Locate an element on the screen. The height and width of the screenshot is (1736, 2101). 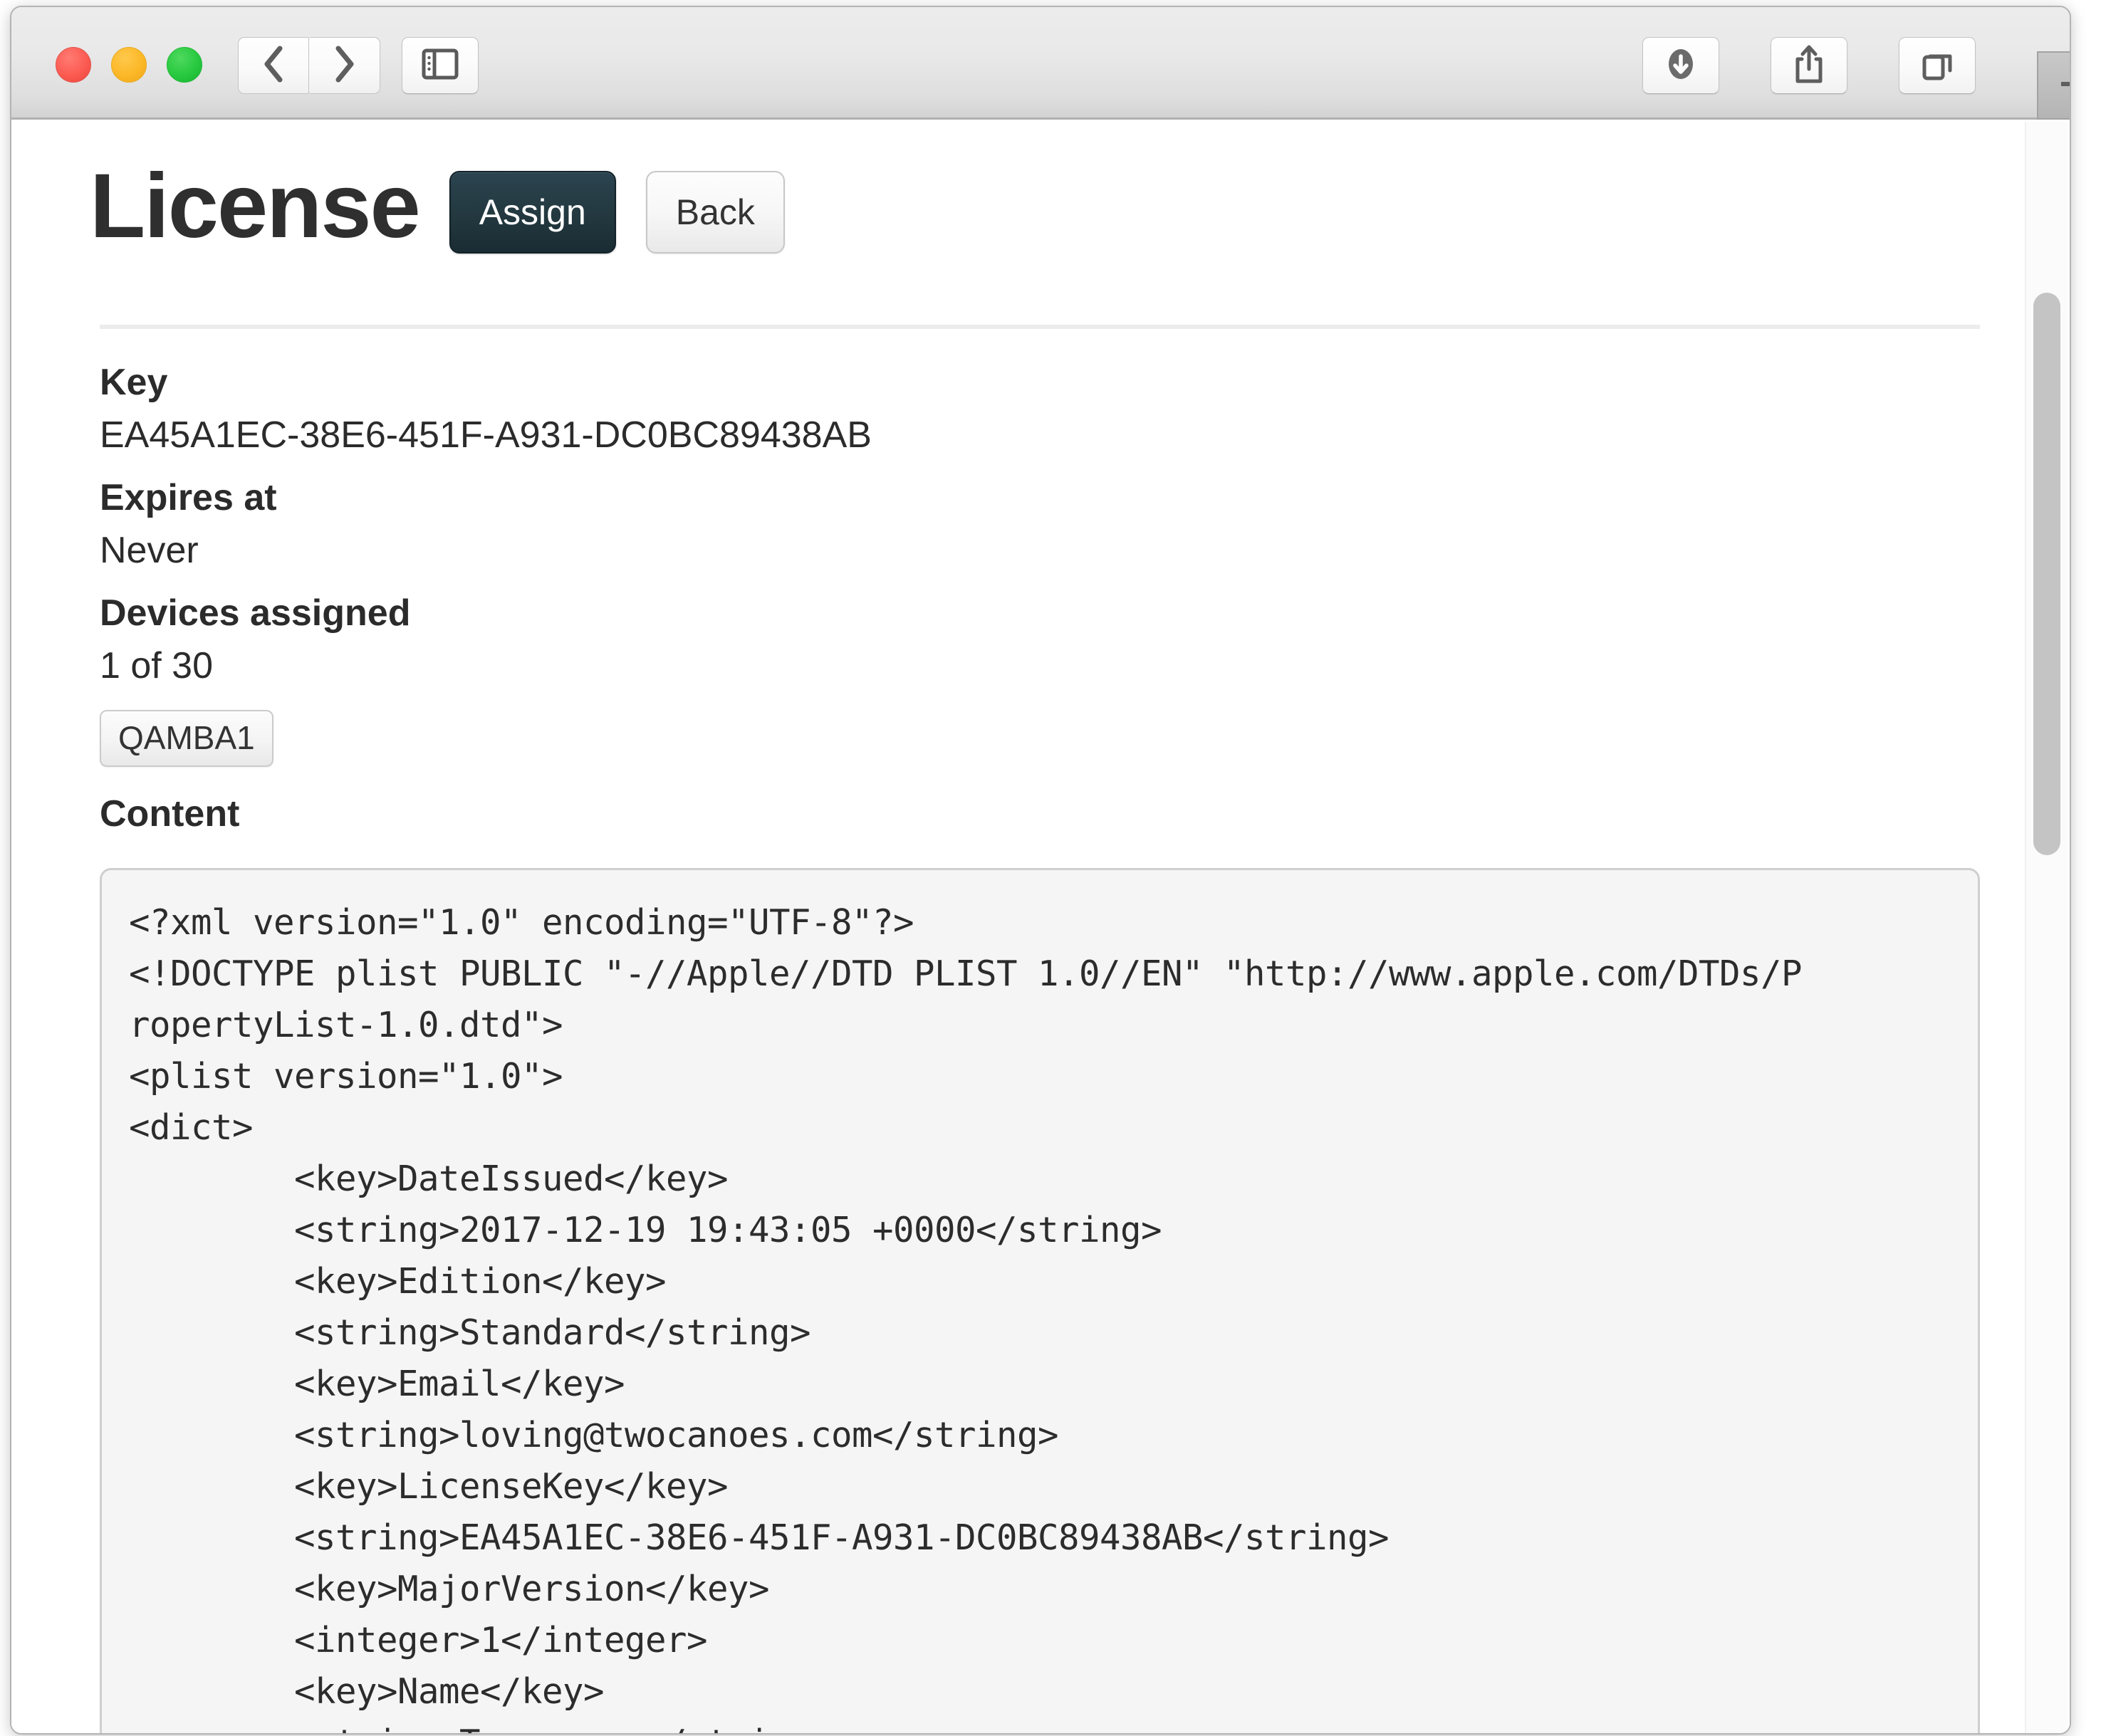
downloads-button is located at coordinates (1680, 65).